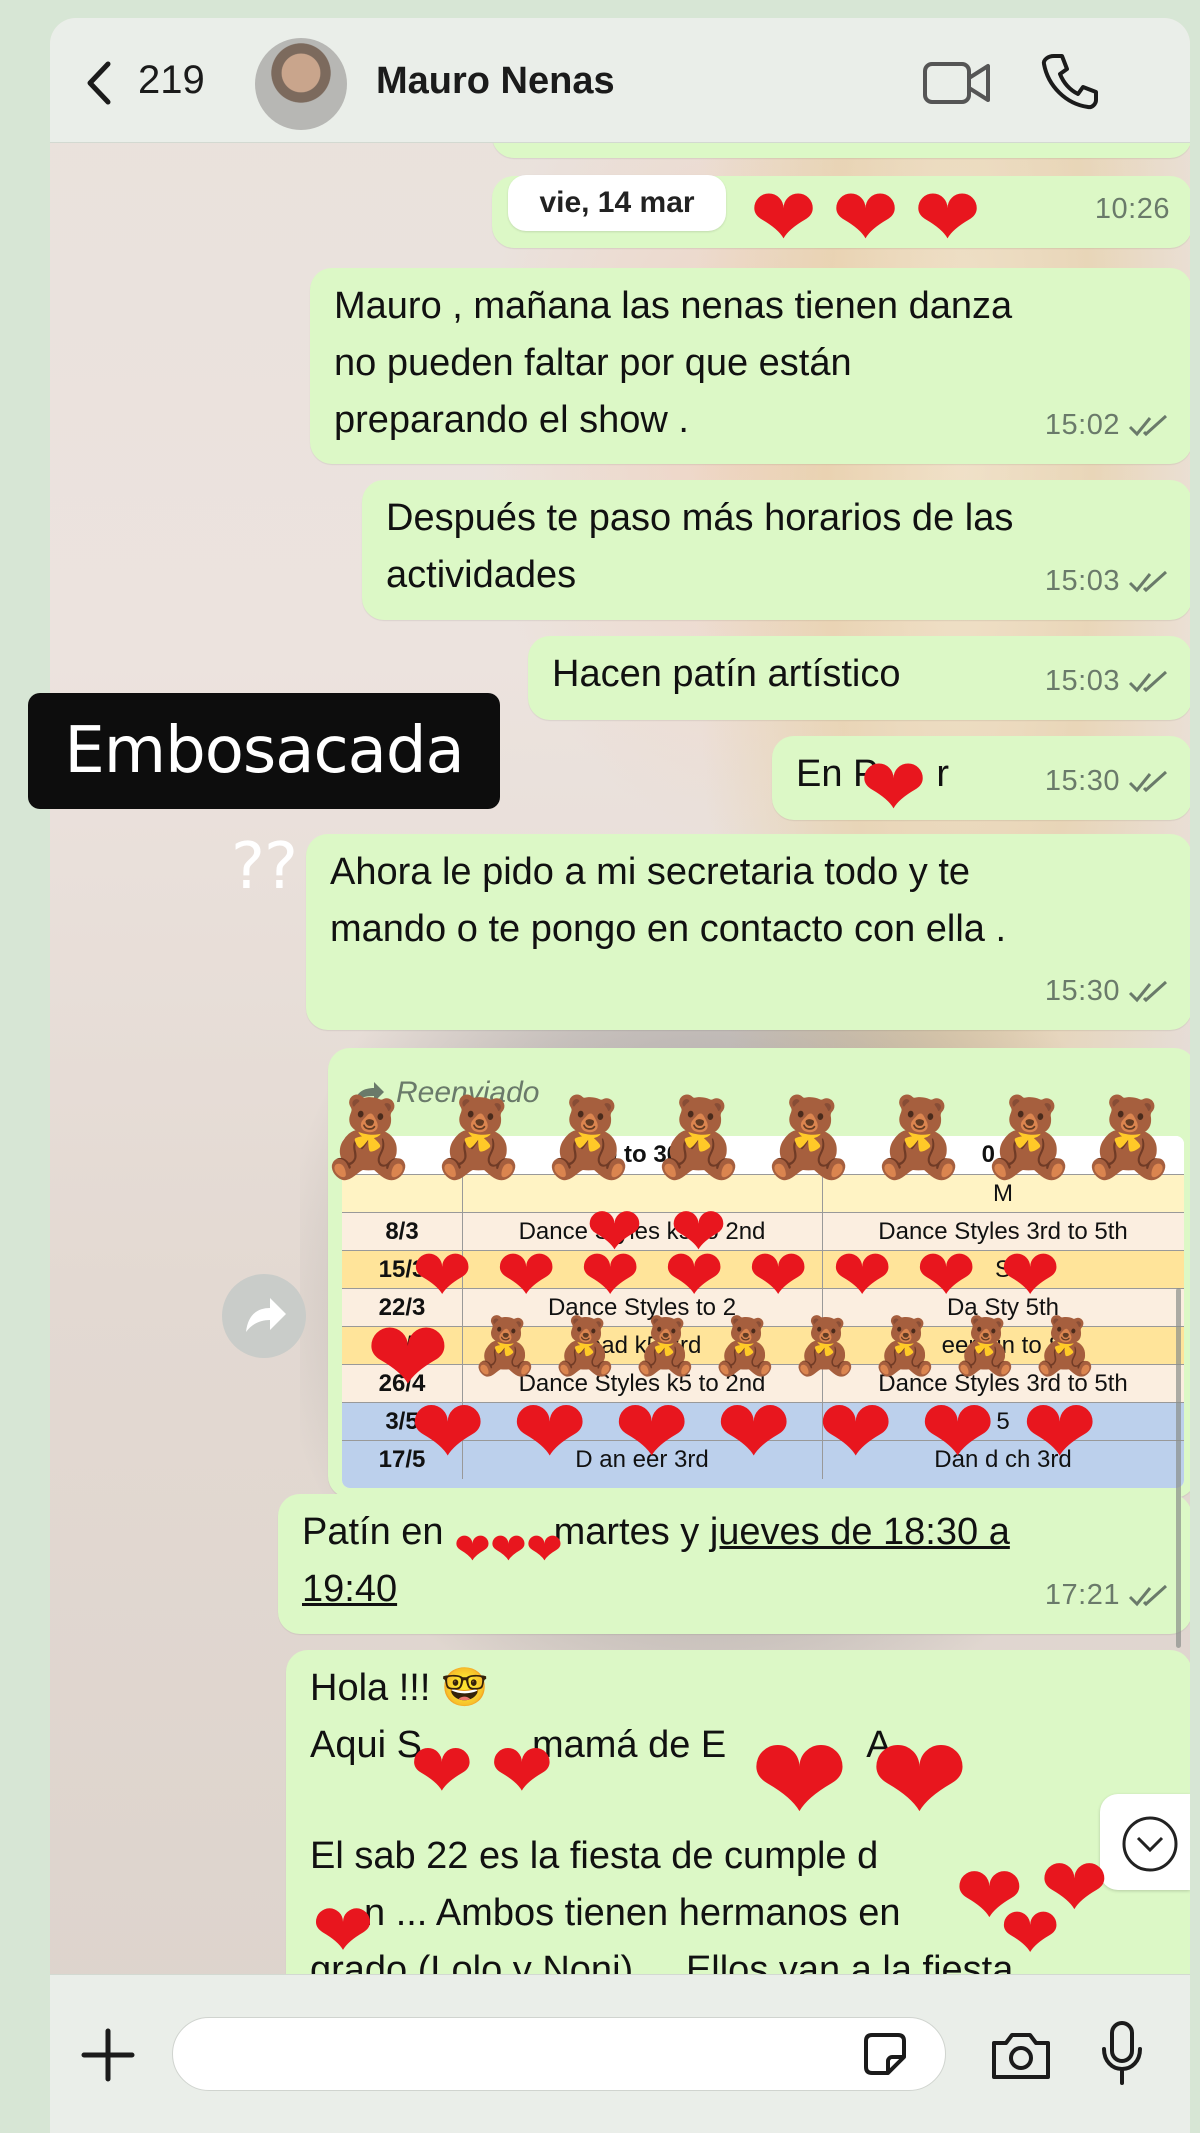 Image resolution: width=1200 pixels, height=2133 pixels. Describe the element at coordinates (632, 1913) in the screenshot. I see `message-text-line: n ... Ambos tienen hermanos en` at that location.